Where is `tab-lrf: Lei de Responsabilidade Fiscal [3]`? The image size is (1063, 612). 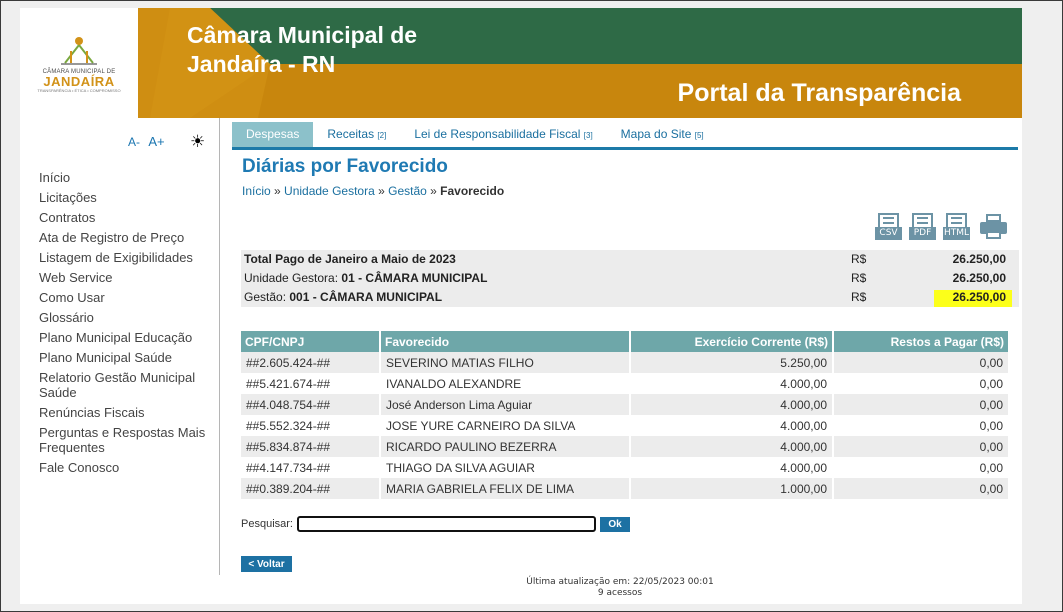 tab-lrf: Lei de Responsabilidade Fiscal [3] is located at coordinates (503, 134).